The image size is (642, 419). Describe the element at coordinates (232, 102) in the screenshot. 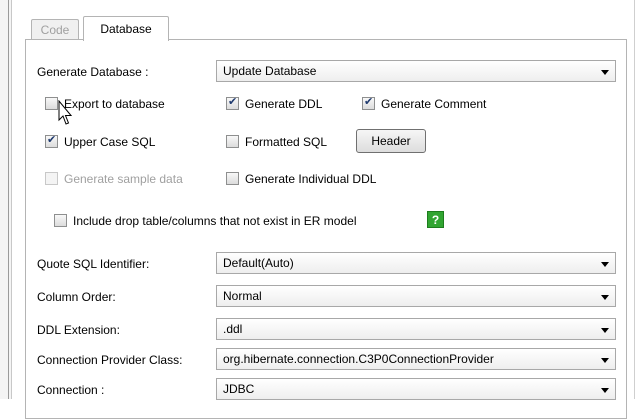

I see `generate-ddl-checkbox` at that location.